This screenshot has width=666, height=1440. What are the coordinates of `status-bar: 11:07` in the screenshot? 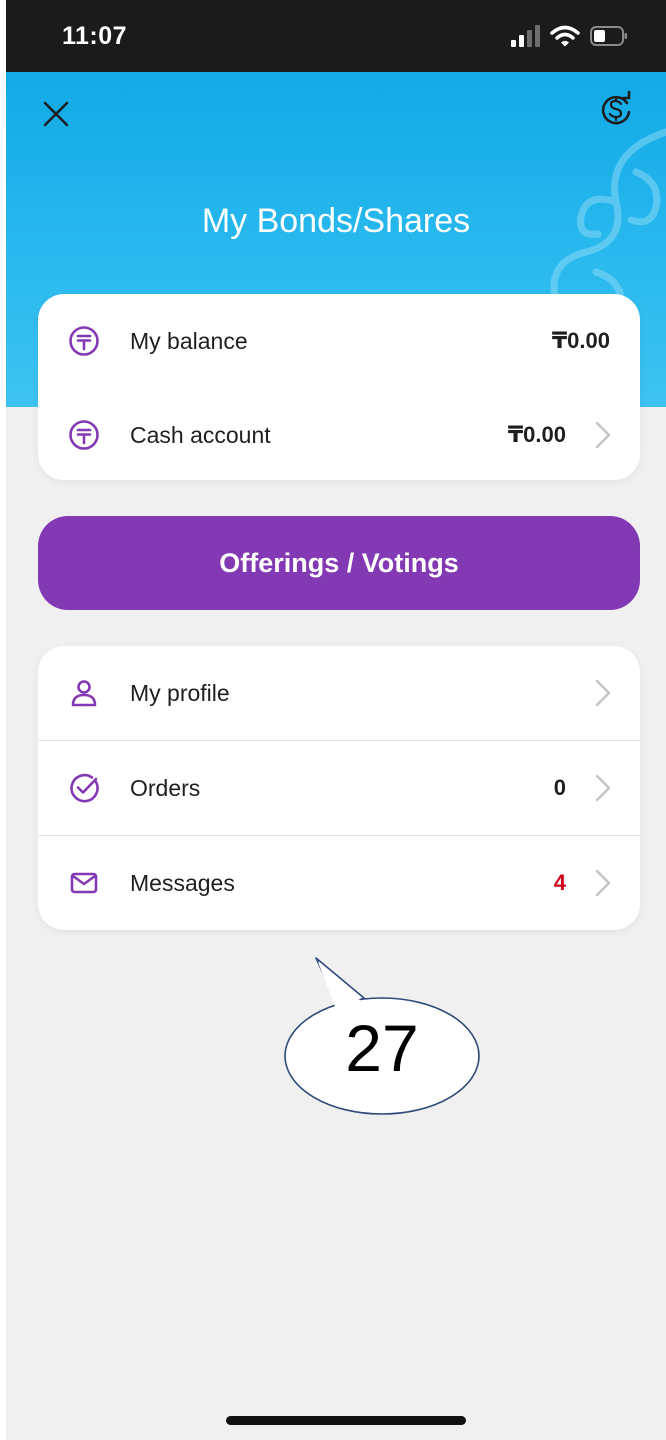 It's located at (336, 36).